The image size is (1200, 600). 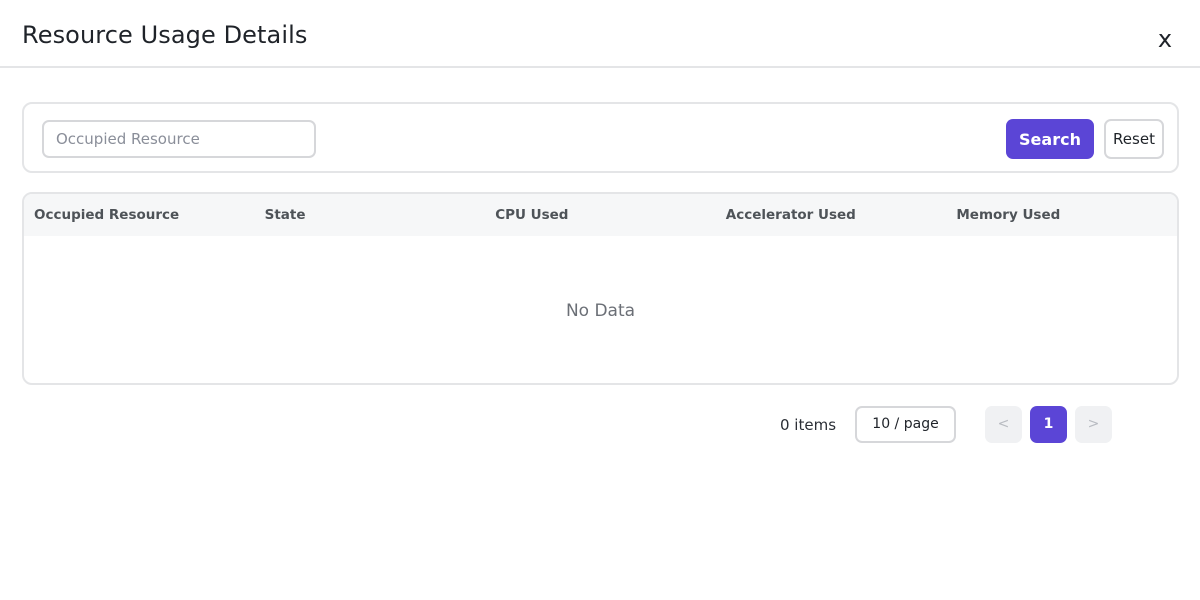 I want to click on column-header-occupied-resource: Occupied Resource, so click(x=139, y=215).